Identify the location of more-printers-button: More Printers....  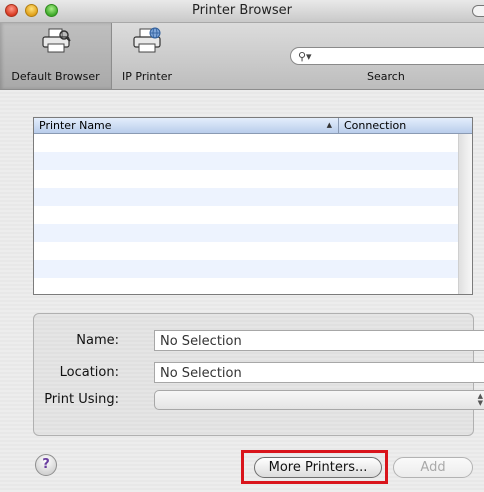
(318, 467).